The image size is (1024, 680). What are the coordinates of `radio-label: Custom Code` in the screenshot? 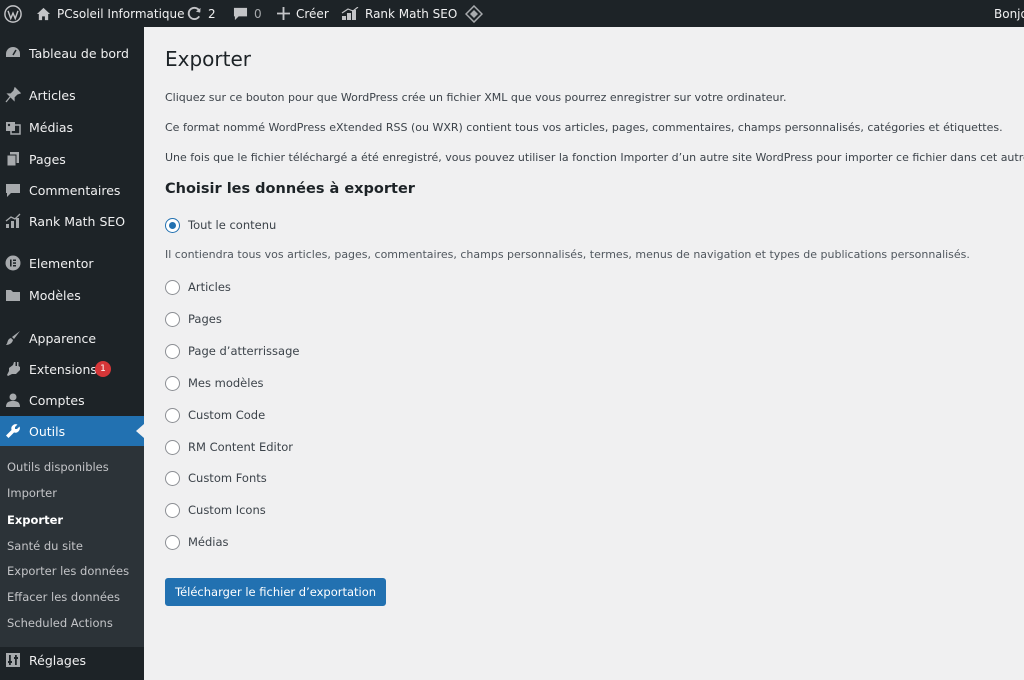 It's located at (227, 415).